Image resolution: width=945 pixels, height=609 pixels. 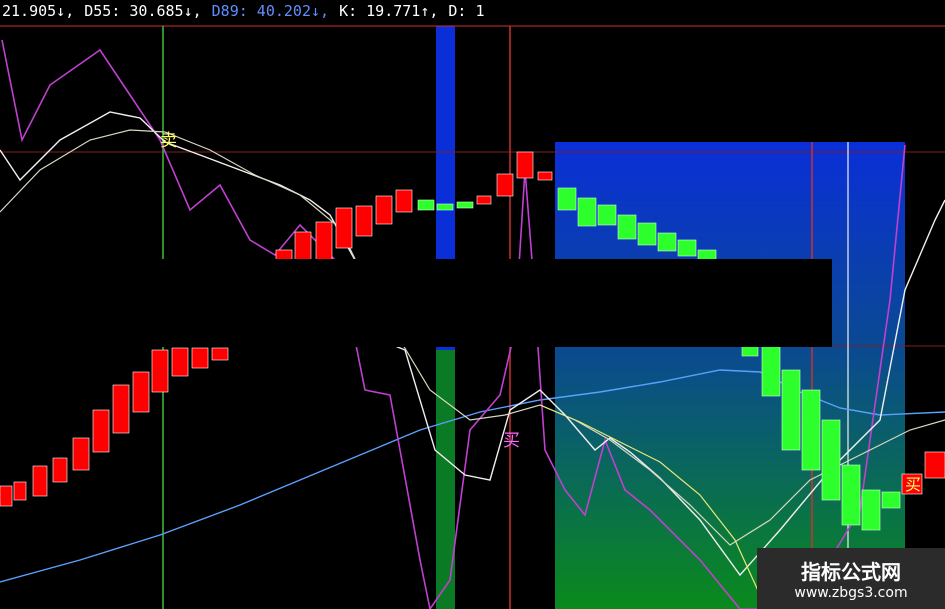 I want to click on indicator-value: 21.905↓,, so click(x=38, y=11).